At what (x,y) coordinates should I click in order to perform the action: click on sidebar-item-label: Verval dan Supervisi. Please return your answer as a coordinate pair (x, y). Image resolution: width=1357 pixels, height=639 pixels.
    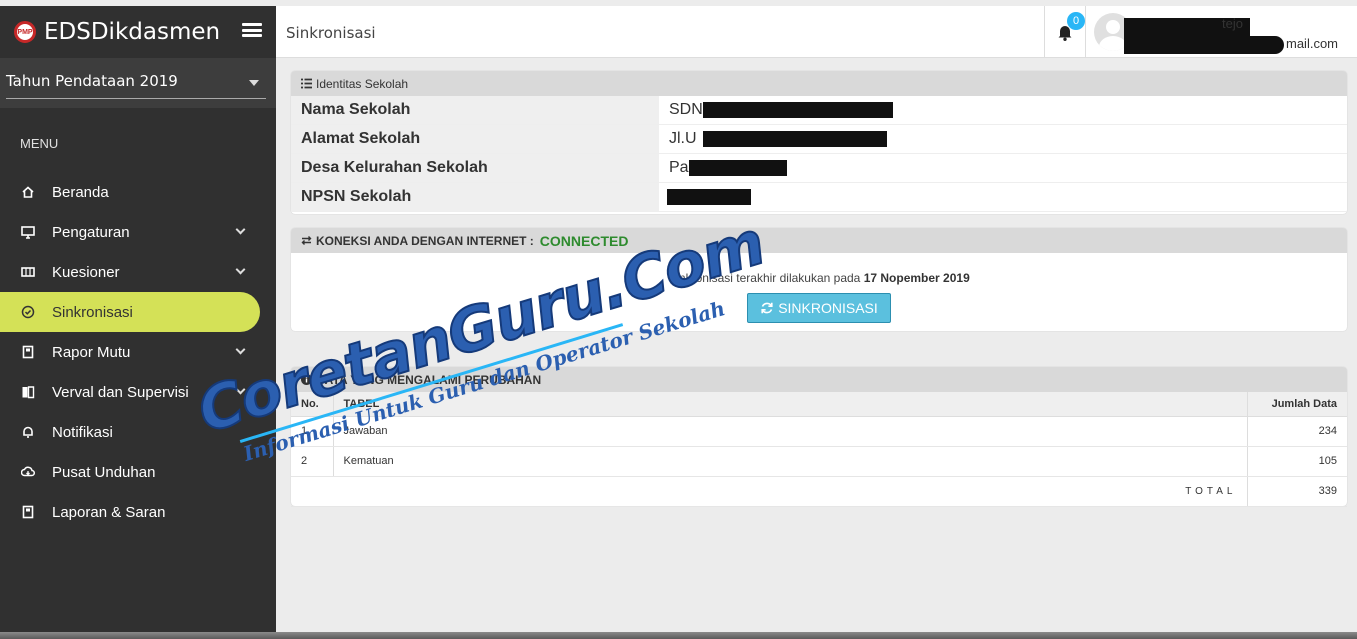
    Looking at the image, I should click on (120, 392).